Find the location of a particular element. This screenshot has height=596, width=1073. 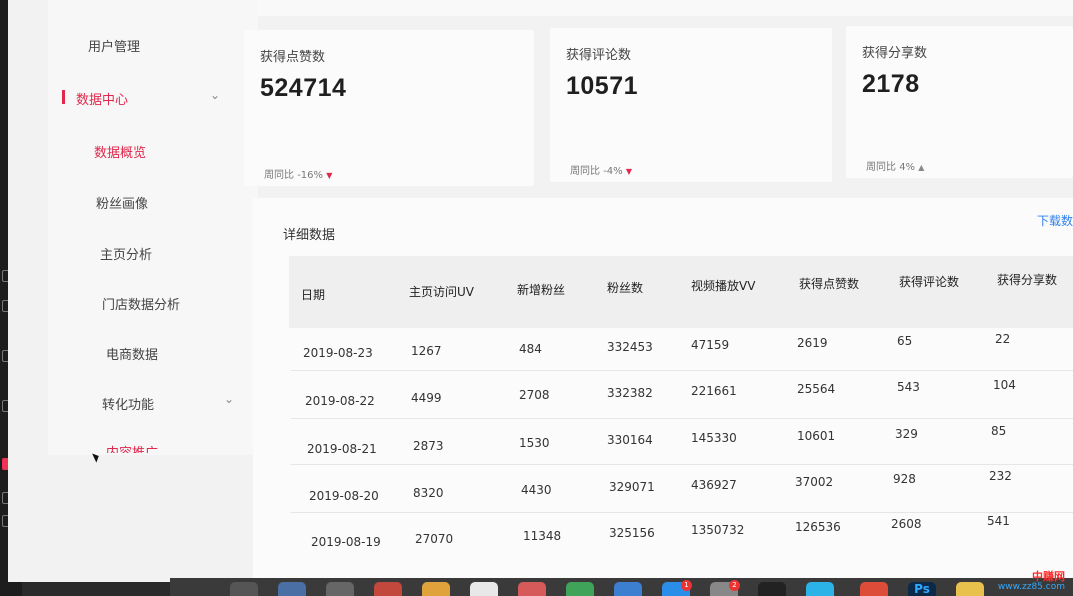

watermark-url: www.zz85.com is located at coordinates (1031, 587).